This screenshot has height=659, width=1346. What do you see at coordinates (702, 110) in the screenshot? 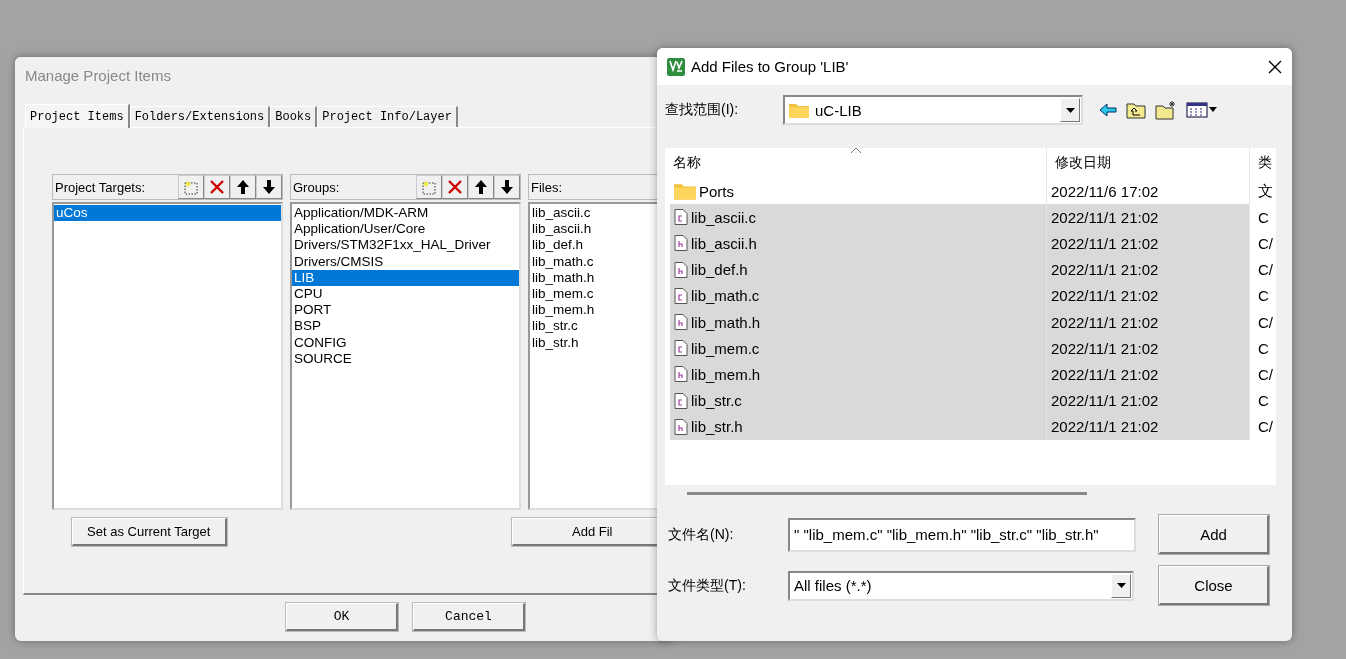
I see `look-in-label: 查找范围(I):` at bounding box center [702, 110].